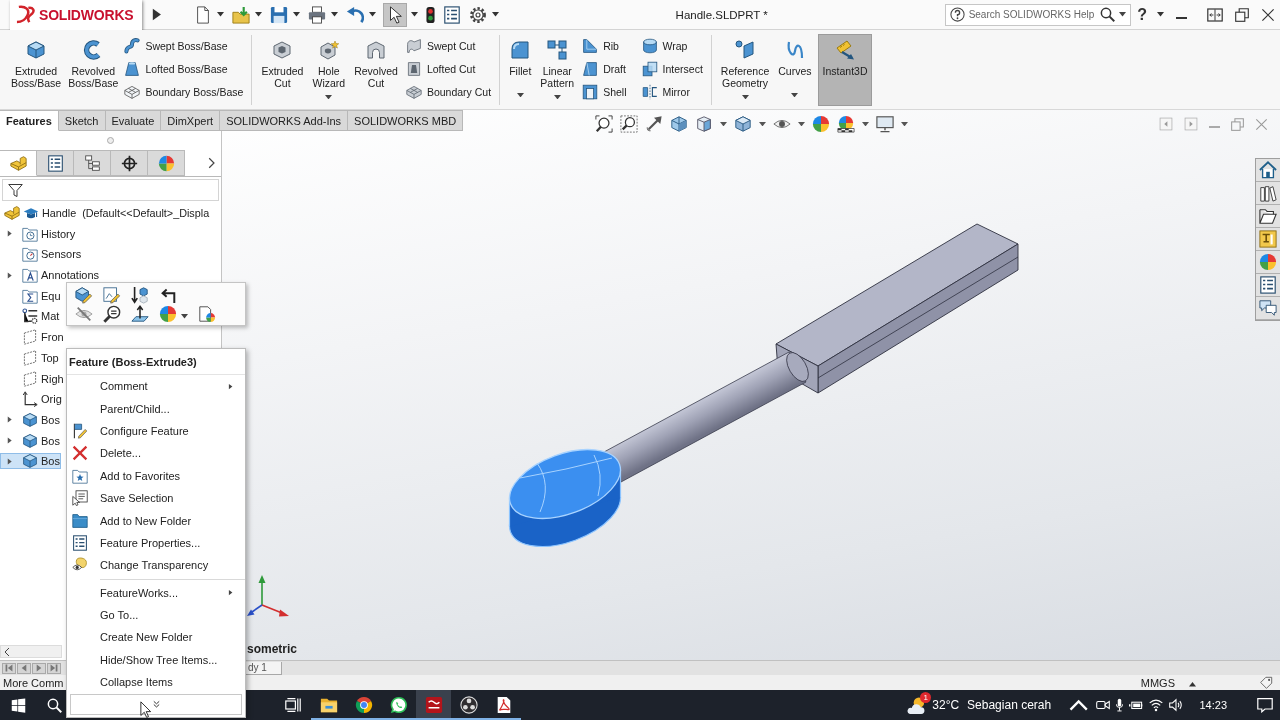 The height and width of the screenshot is (720, 1280). Describe the element at coordinates (156, 682) in the screenshot. I see `menu-item: Collapse Items` at that location.